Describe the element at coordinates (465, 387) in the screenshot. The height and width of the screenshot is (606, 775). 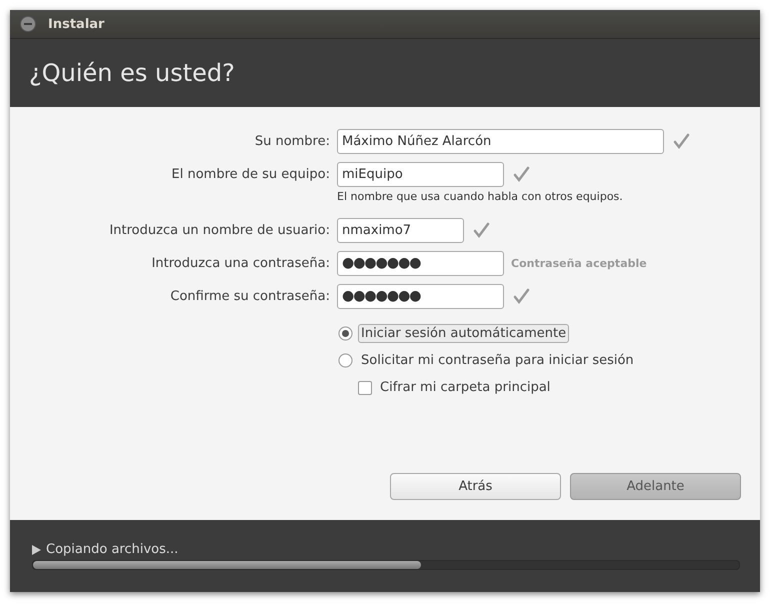
I see `checkbox-label: Cifrar mi carpeta principal` at that location.